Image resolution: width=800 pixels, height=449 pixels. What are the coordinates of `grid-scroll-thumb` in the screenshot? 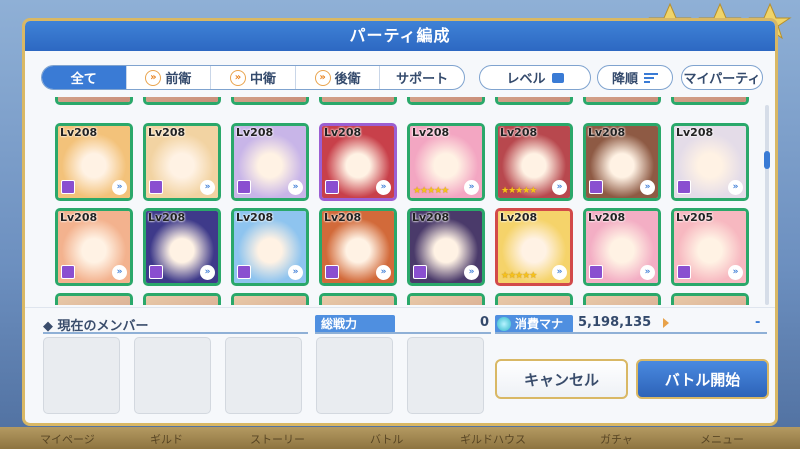 It's located at (767, 160).